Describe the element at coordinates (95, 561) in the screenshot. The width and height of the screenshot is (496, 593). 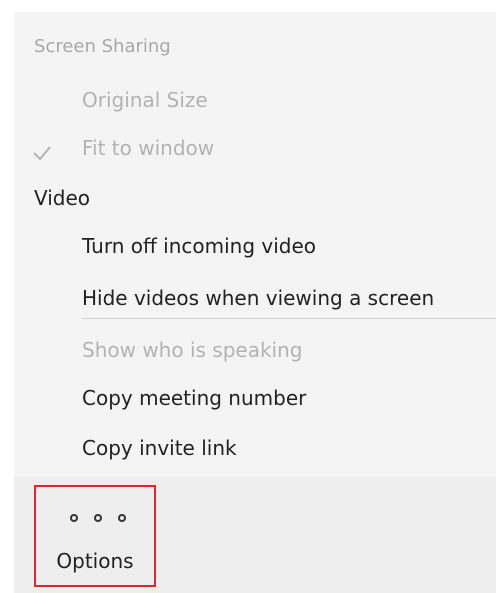
I see `options-label: Options` at that location.